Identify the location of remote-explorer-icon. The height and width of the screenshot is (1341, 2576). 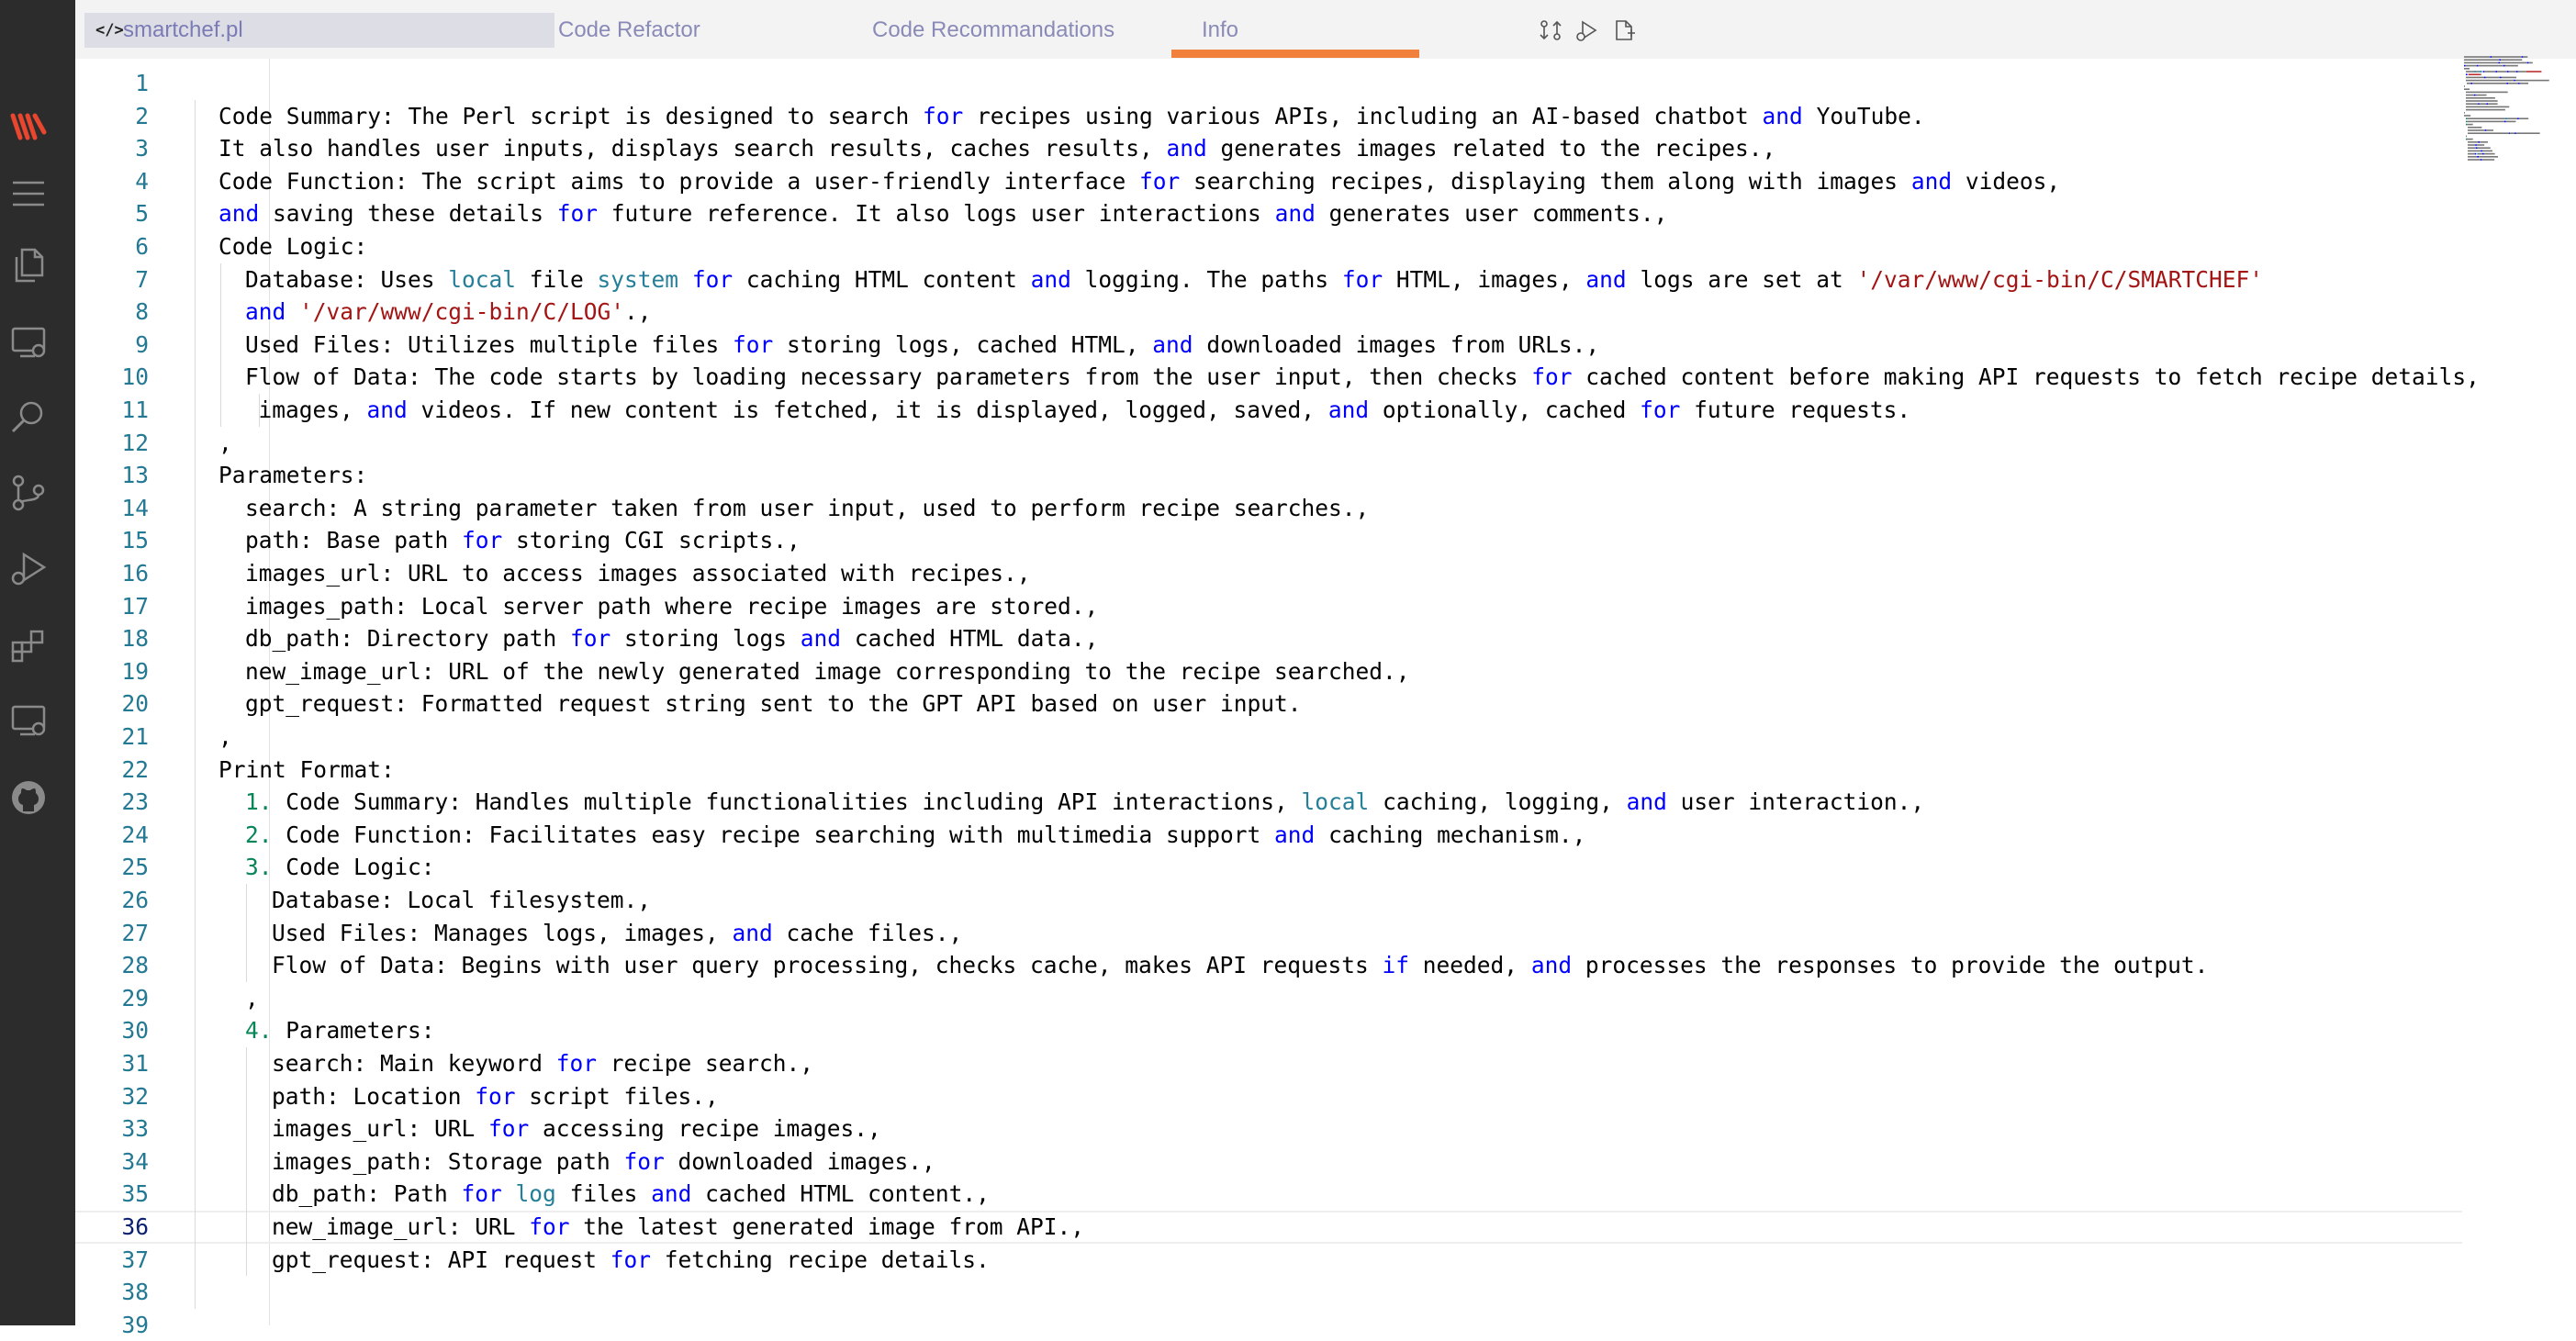
(28, 342).